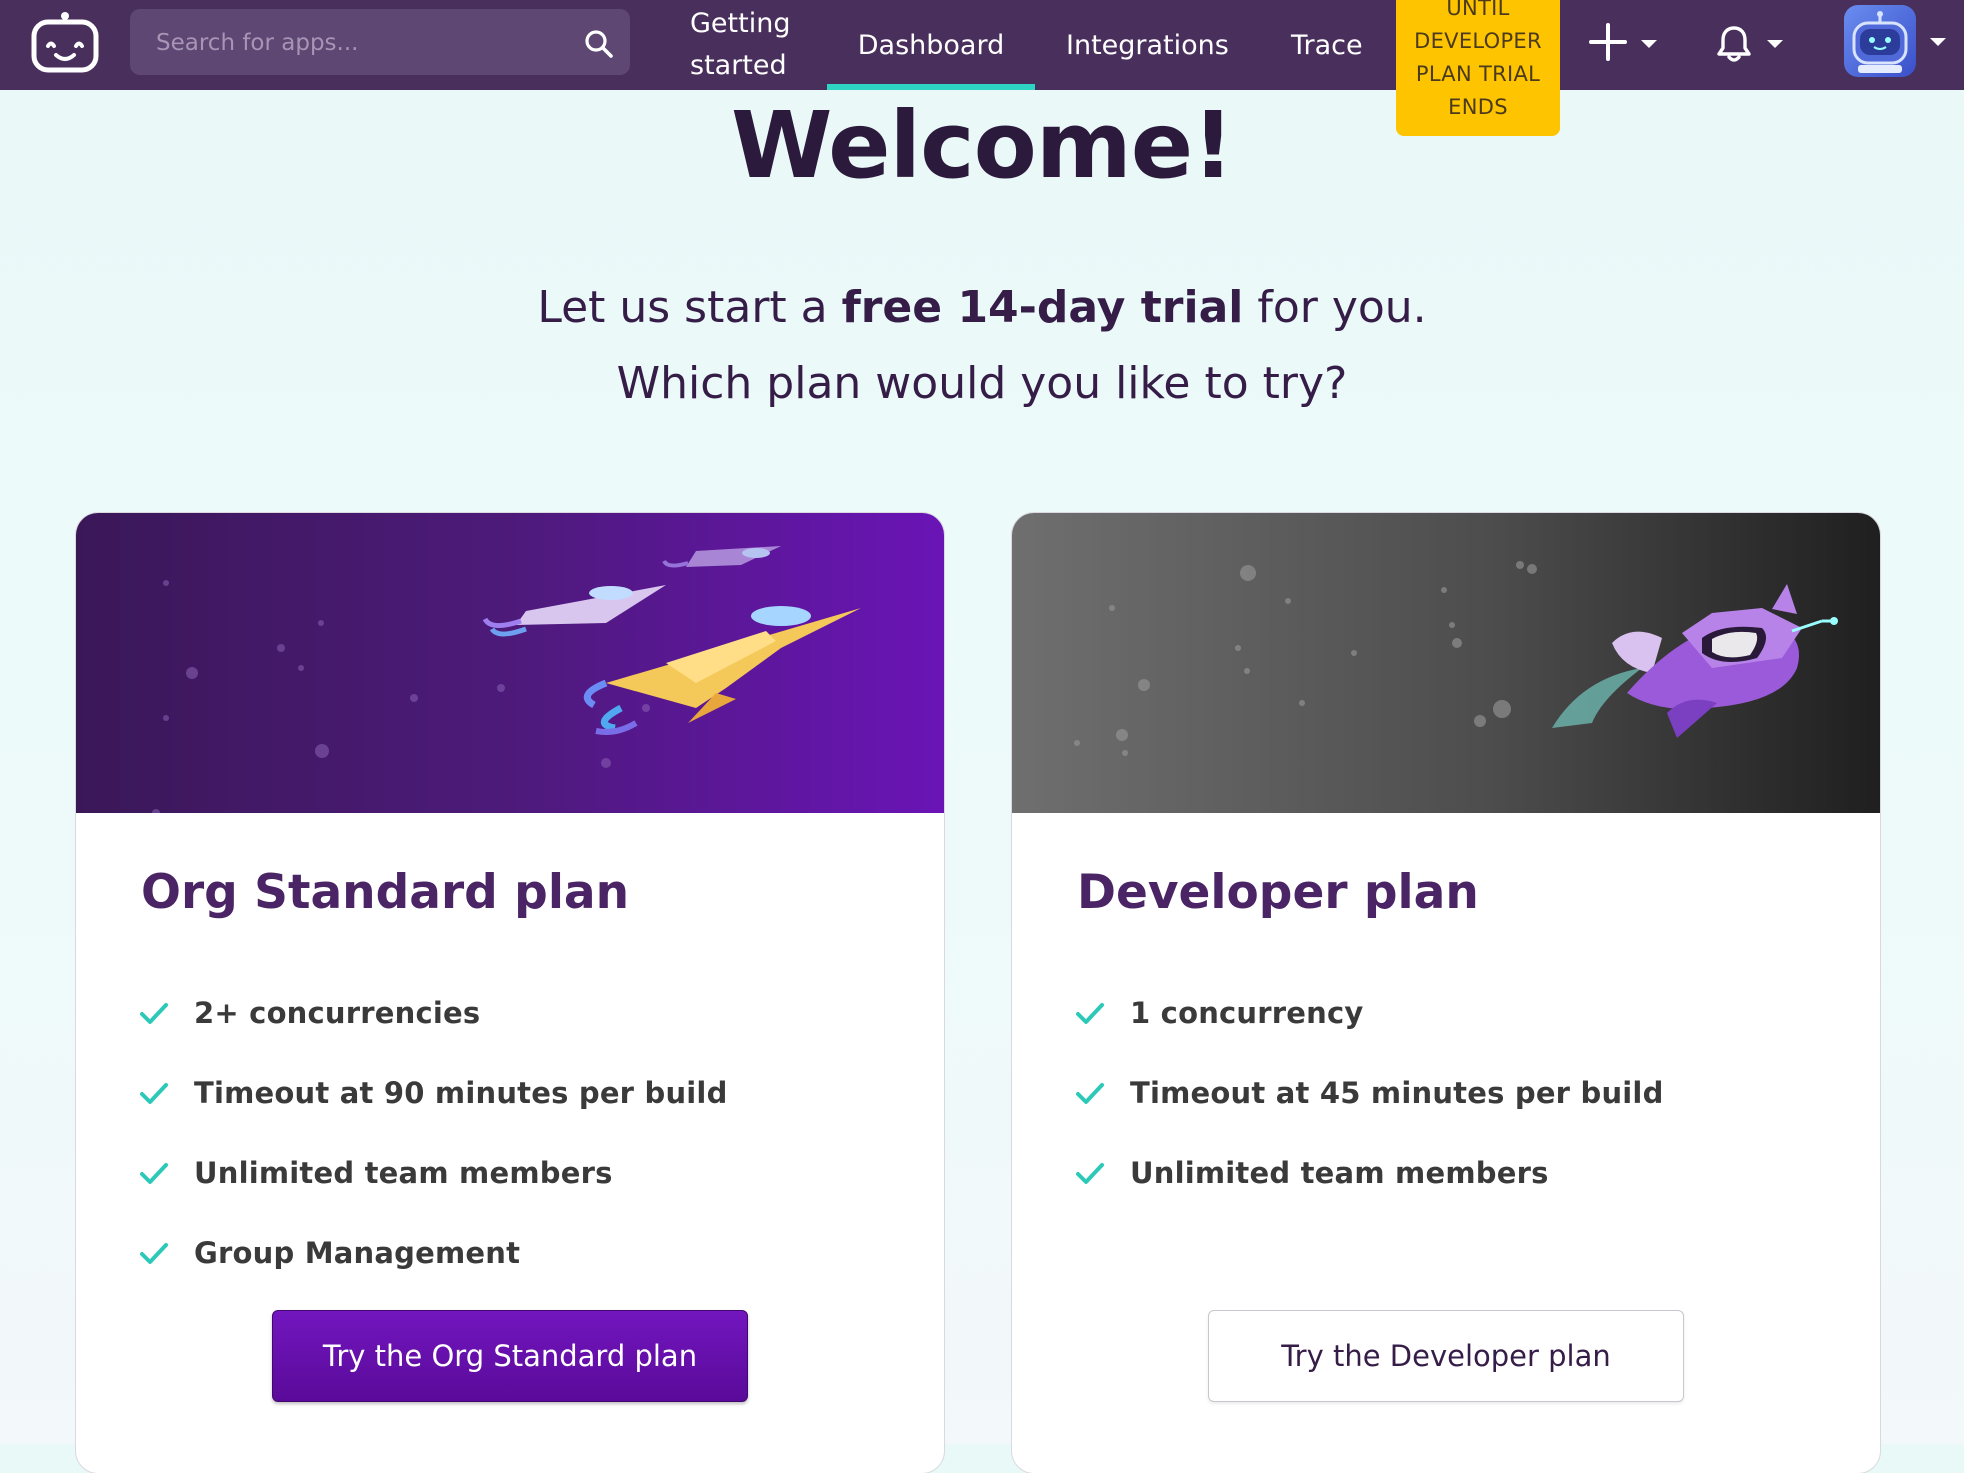  I want to click on subtitle-text: Let us start a, so click(689, 307).